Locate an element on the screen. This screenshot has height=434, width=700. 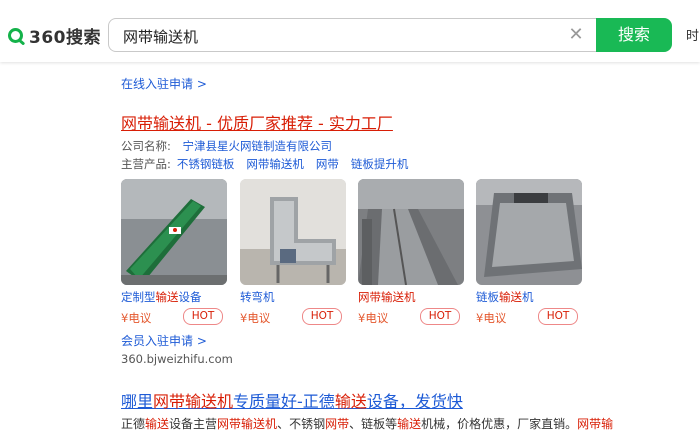
product-name: 网带输送机 is located at coordinates (411, 297).